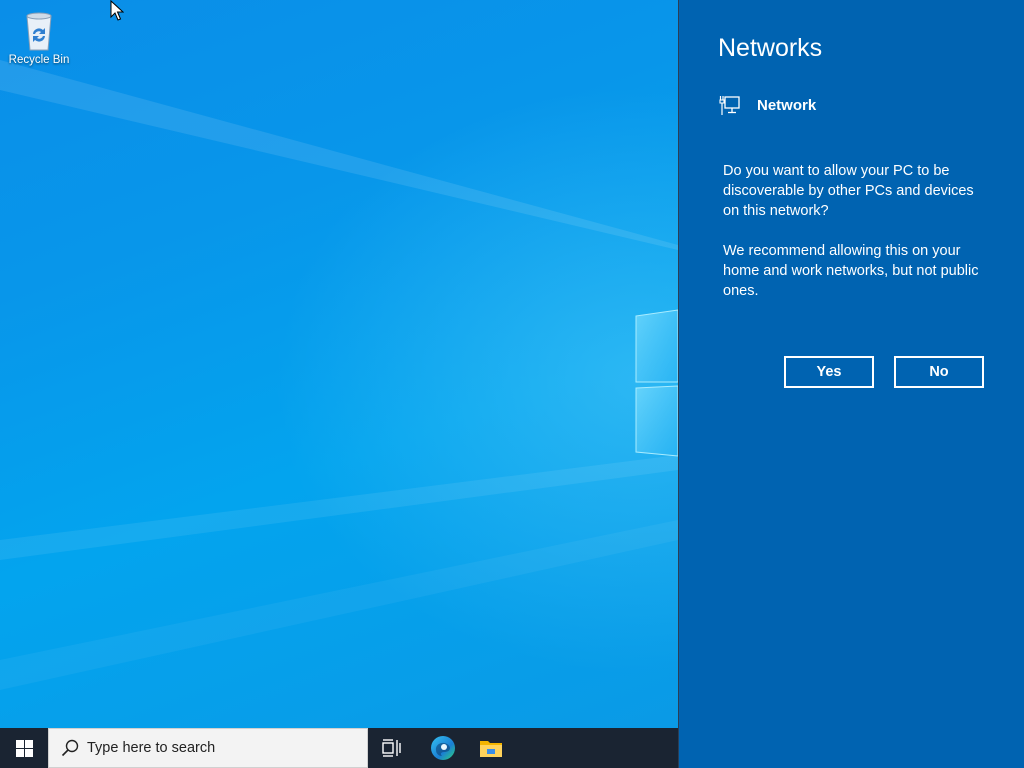  I want to click on no-button: No, so click(939, 372).